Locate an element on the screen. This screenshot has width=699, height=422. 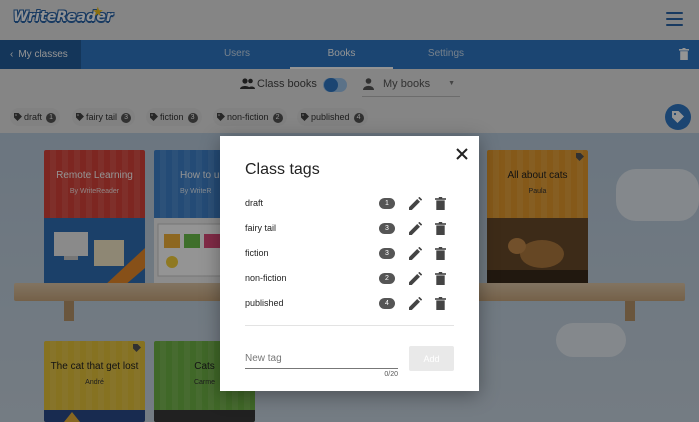
tag-name: fiction is located at coordinates (257, 253).